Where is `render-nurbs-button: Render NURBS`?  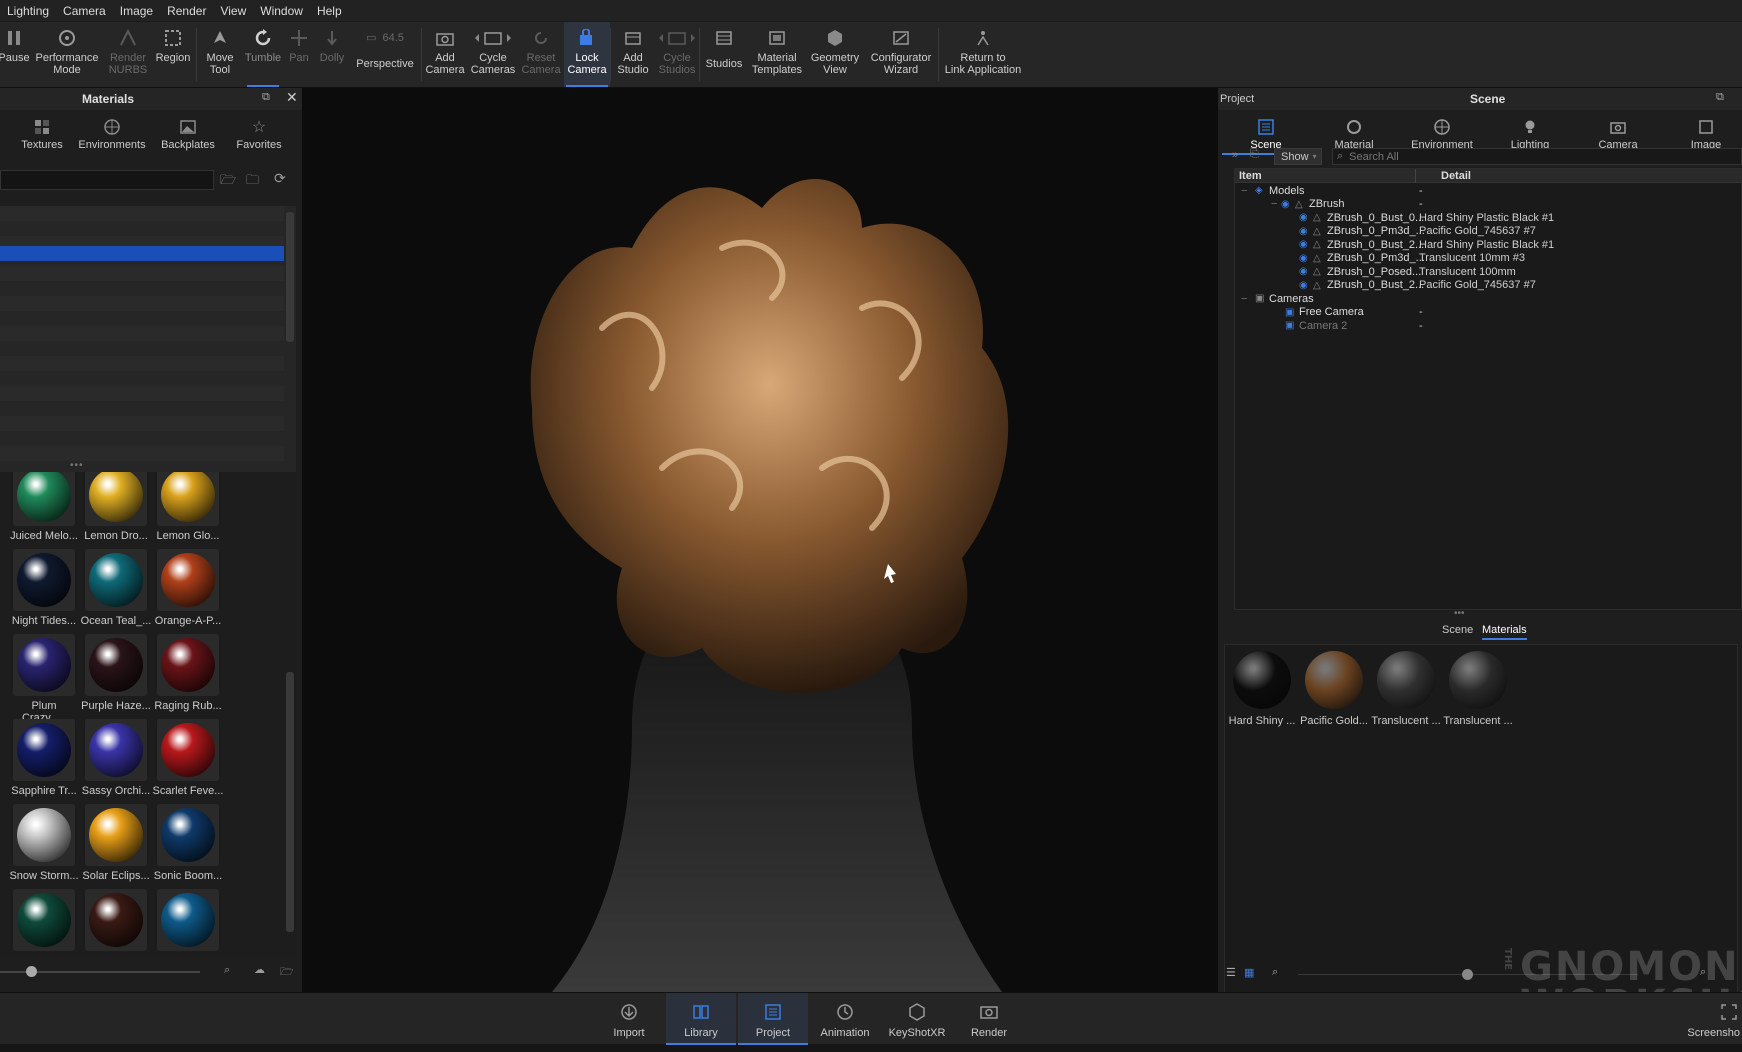 render-nurbs-button: Render NURBS is located at coordinates (128, 54).